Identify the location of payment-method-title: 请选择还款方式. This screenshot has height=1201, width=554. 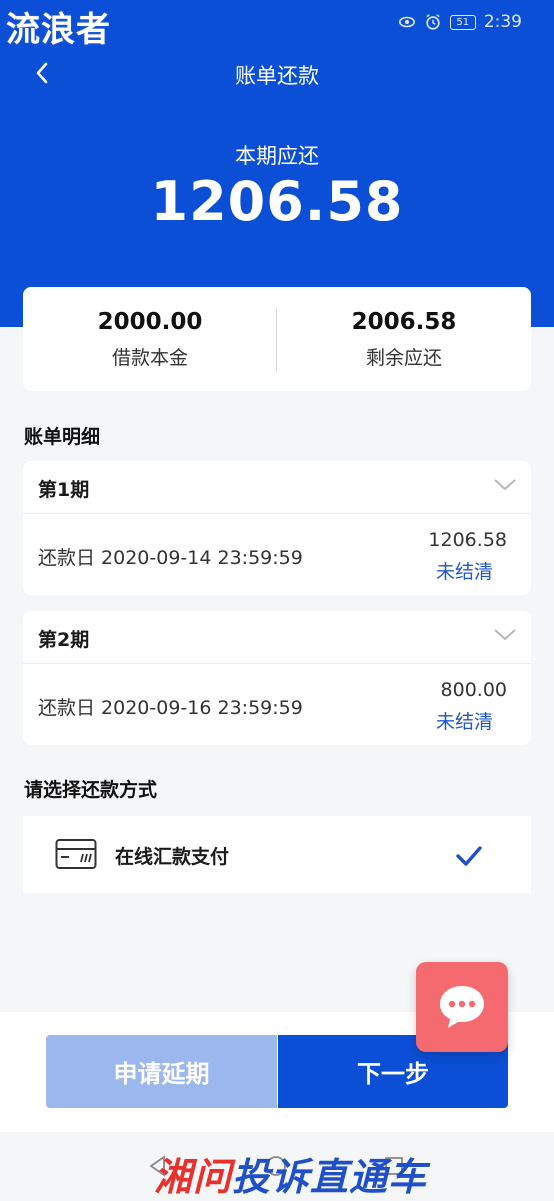
(91, 790).